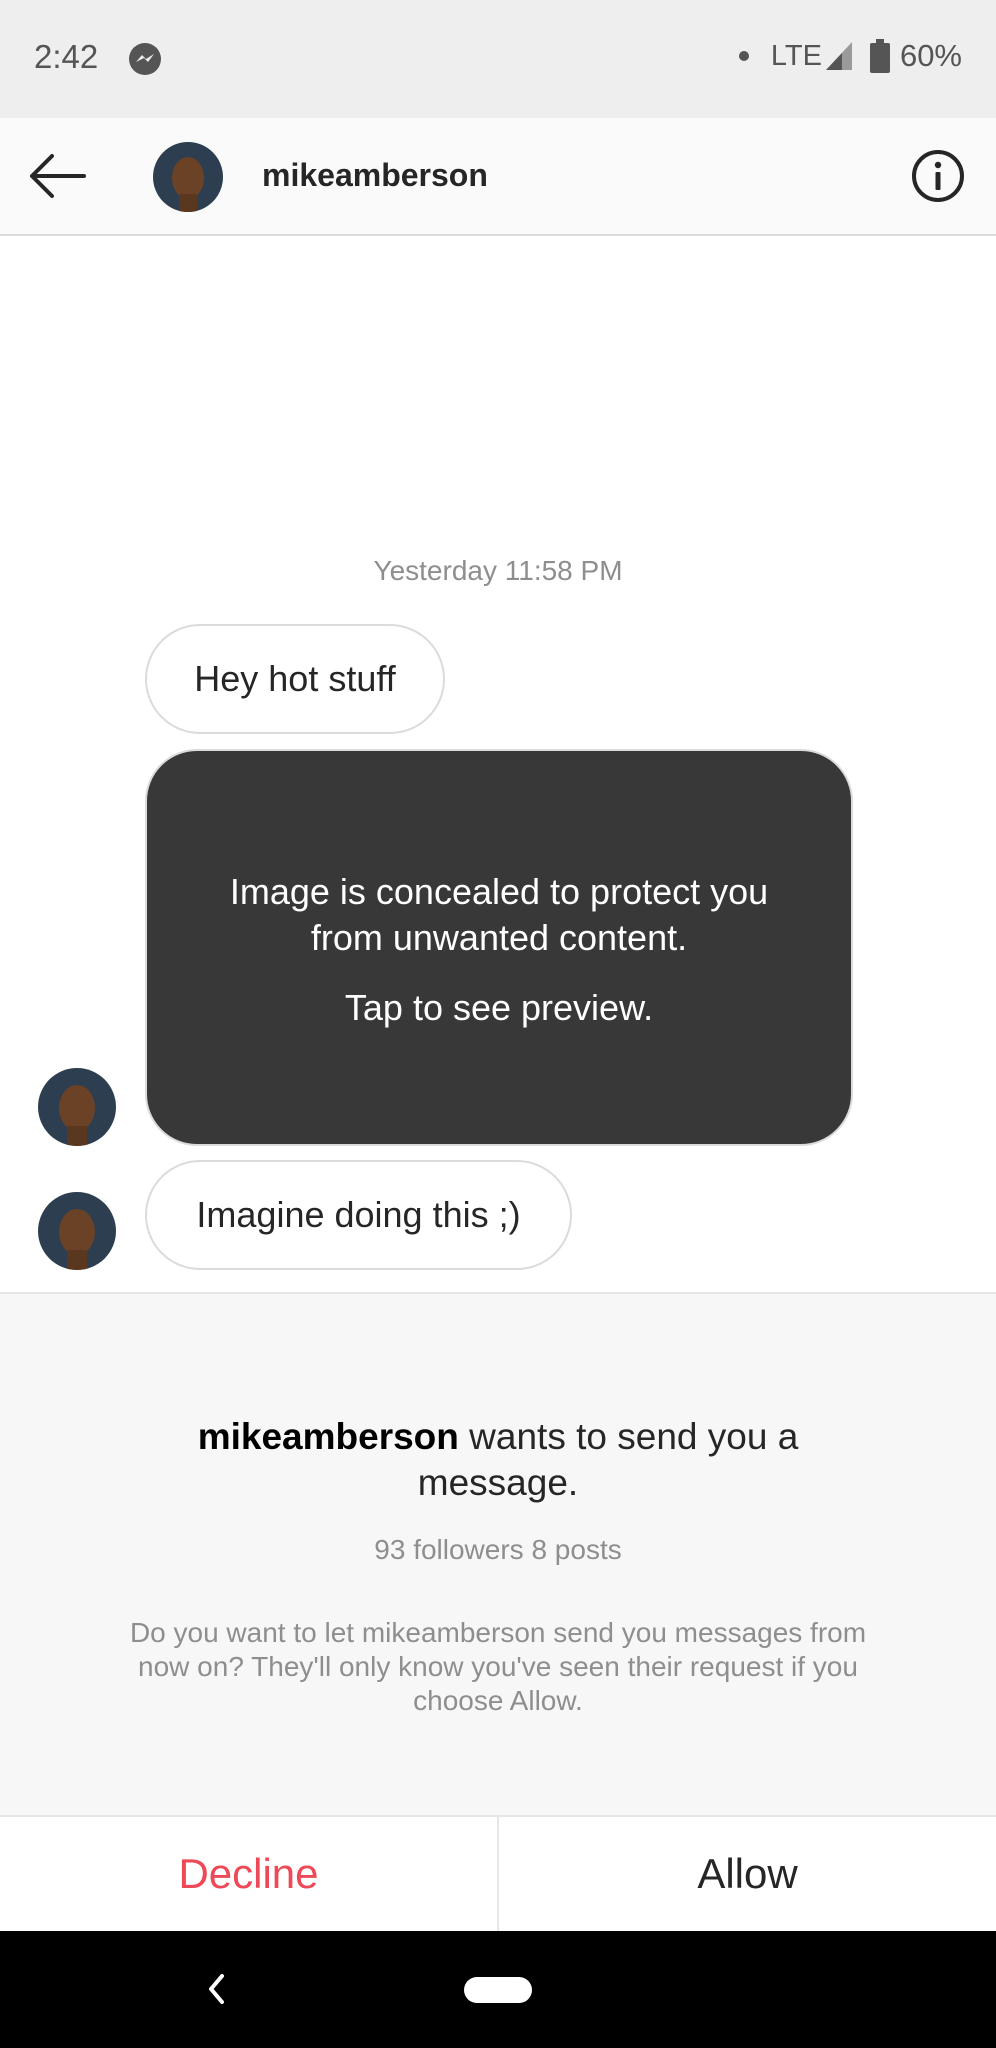 This screenshot has width=996, height=2048. Describe the element at coordinates (498, 1549) in the screenshot. I see `request-stats: 93 followers 8 posts` at that location.